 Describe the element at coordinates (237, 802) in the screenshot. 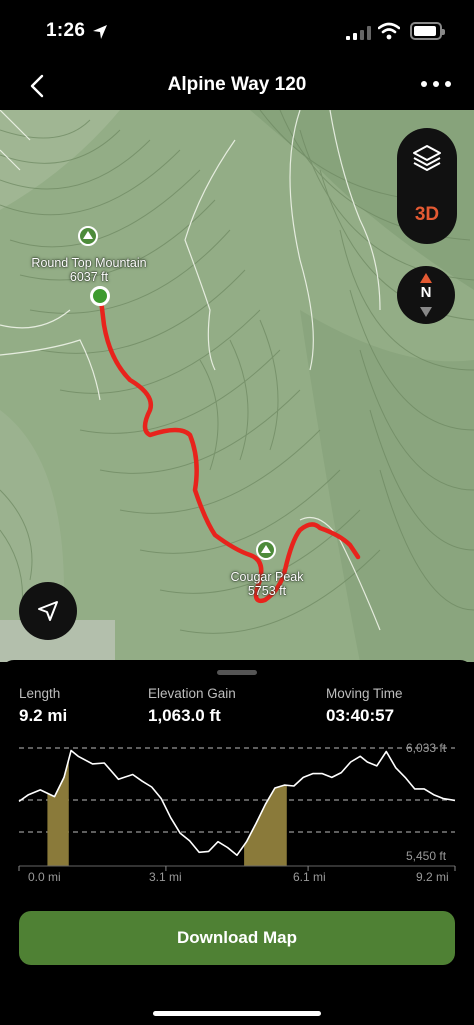

I see `chart-elevation-line` at that location.